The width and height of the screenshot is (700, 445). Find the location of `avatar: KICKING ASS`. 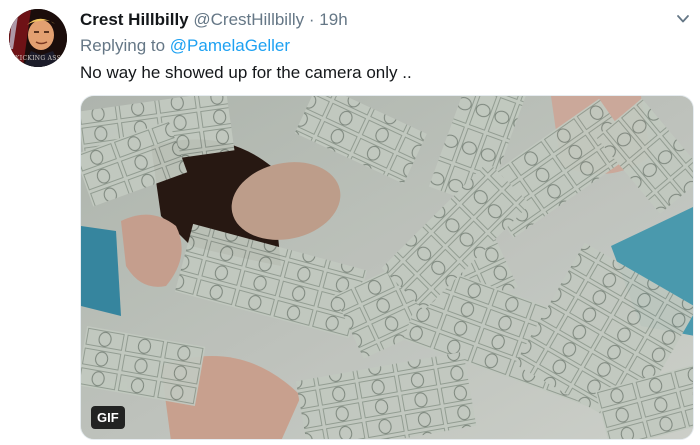

avatar: KICKING ASS is located at coordinates (38, 38).